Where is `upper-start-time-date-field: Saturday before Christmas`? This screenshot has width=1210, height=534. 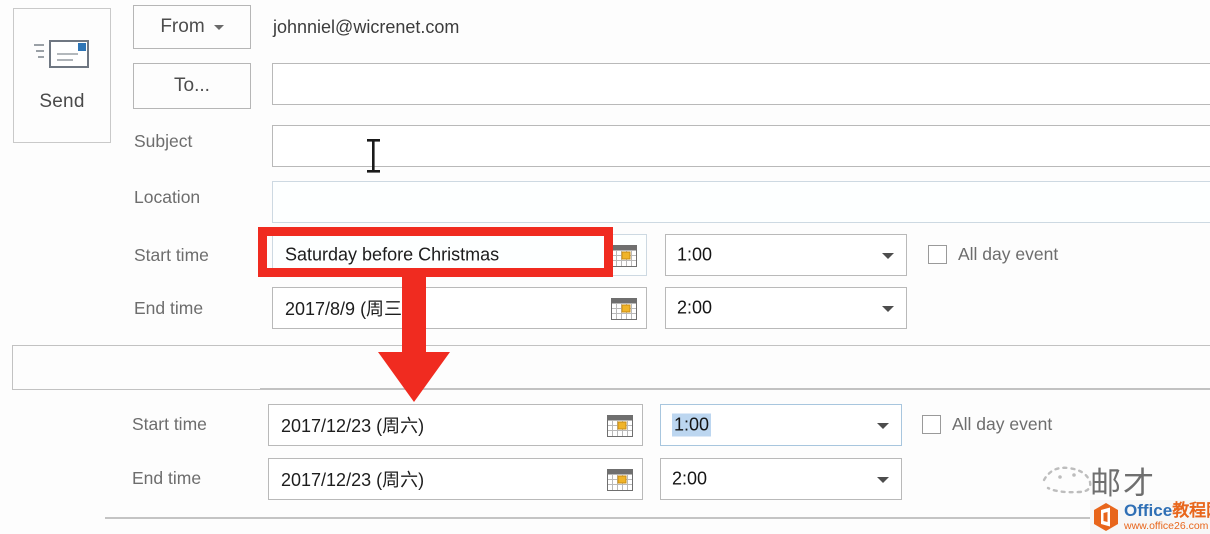
upper-start-time-date-field: Saturday before Christmas is located at coordinates (459, 255).